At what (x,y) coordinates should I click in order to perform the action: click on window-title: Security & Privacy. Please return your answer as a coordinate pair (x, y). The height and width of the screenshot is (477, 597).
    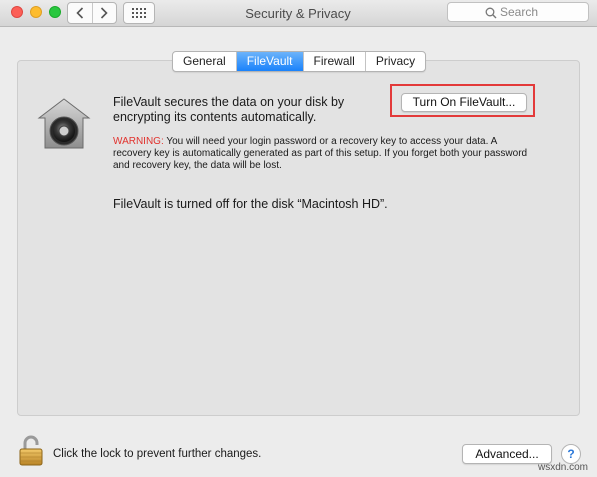
    Looking at the image, I should click on (298, 13).